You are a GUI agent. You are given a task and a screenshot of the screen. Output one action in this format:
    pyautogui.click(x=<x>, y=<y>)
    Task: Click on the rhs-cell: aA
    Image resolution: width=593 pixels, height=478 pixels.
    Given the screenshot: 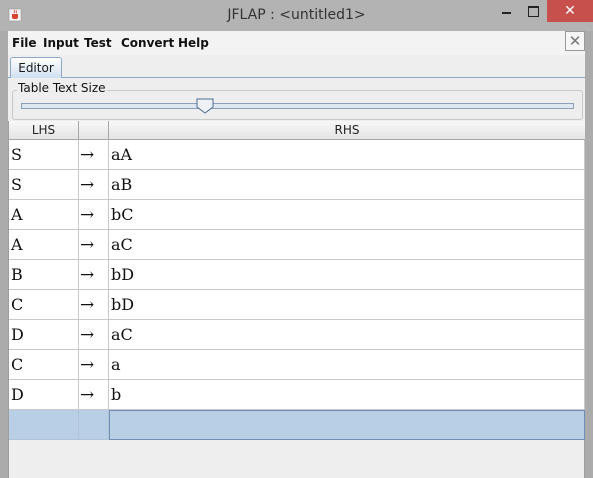 What is the action you would take?
    pyautogui.click(x=347, y=155)
    